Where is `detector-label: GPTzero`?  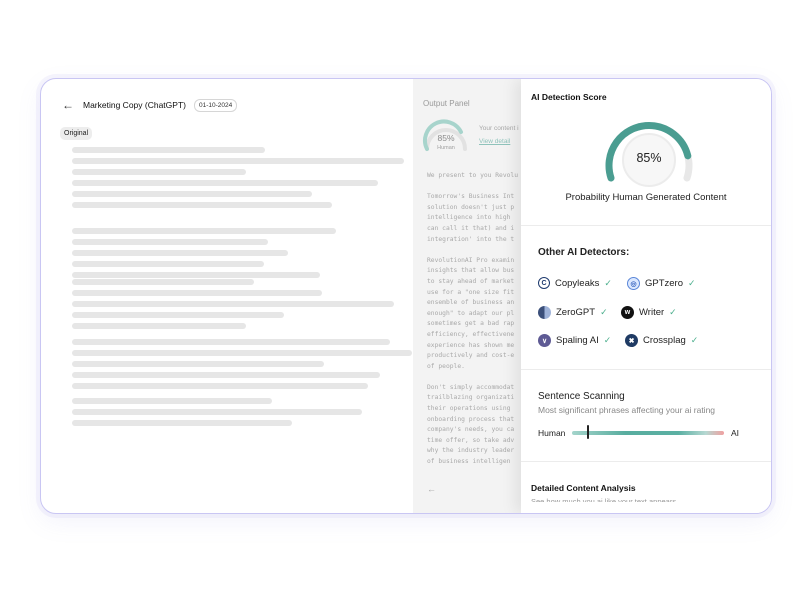 detector-label: GPTzero is located at coordinates (664, 283).